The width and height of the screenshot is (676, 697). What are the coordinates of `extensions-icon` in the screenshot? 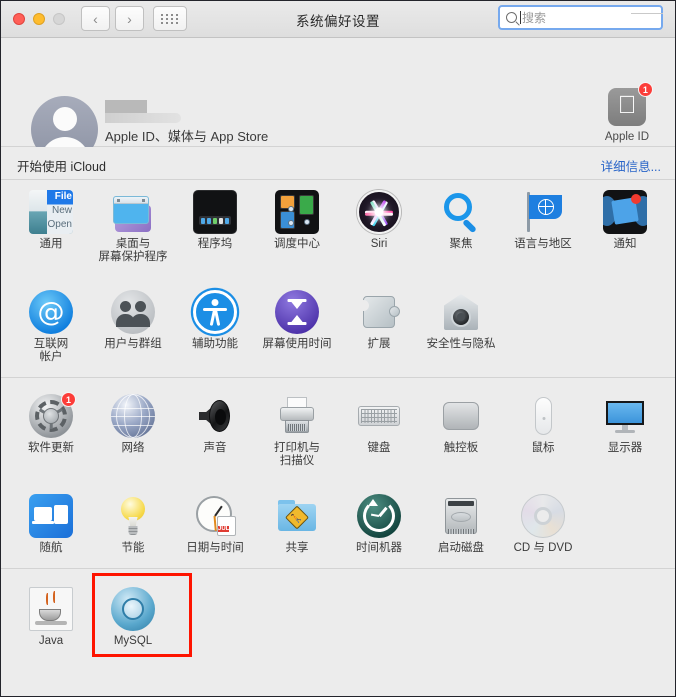 It's located at (379, 312).